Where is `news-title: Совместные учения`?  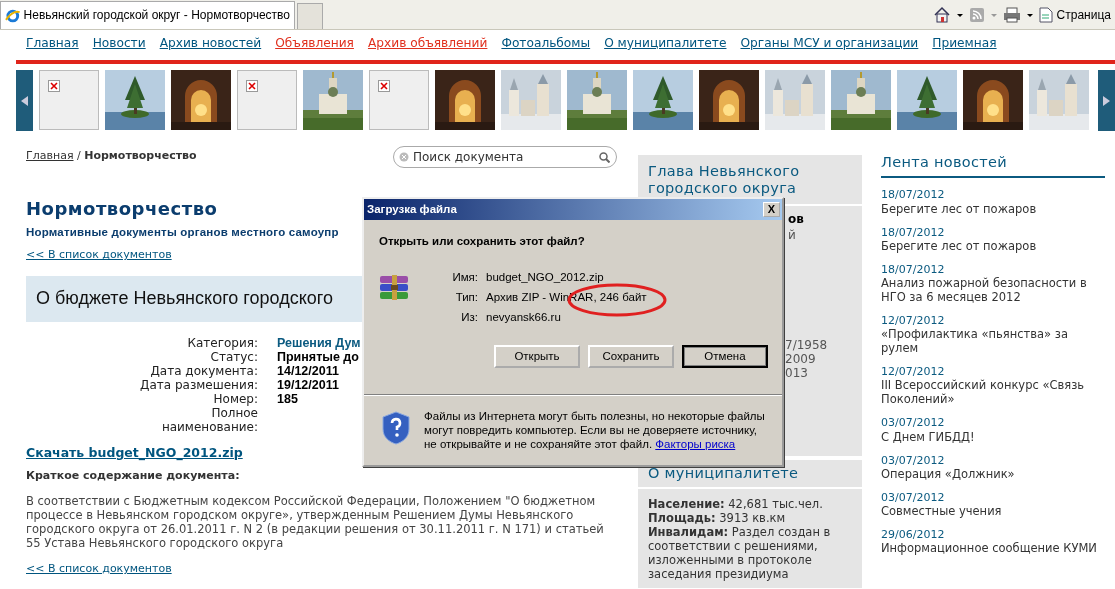
news-title: Совместные учения is located at coordinates (942, 510).